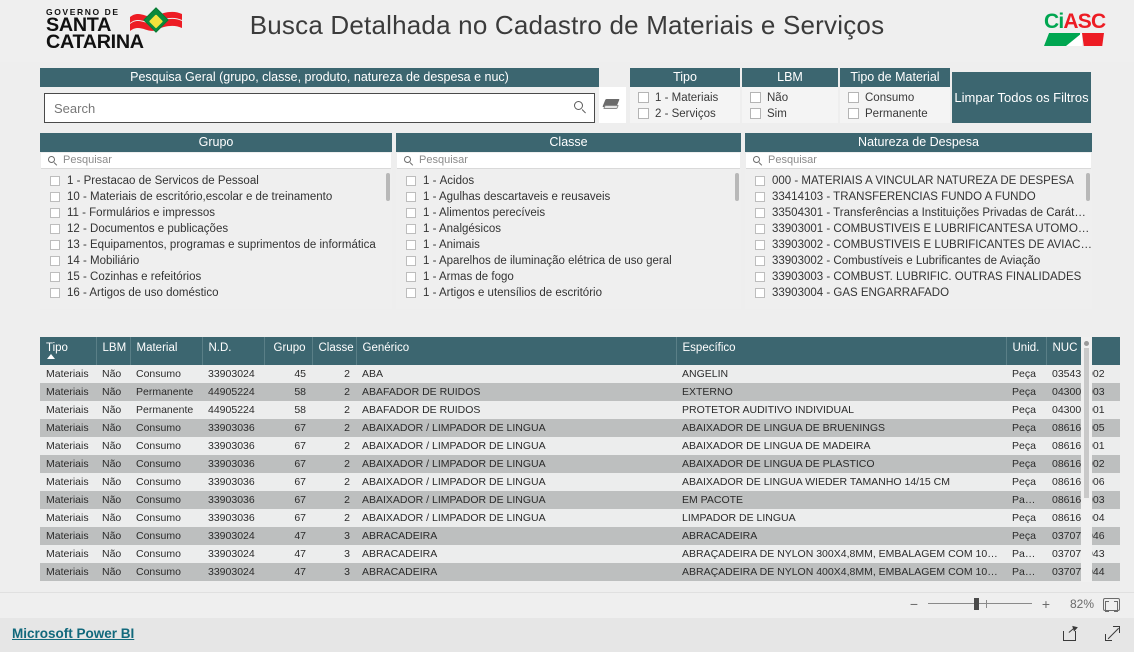  I want to click on slicer-natureza-search: Pesquisar, so click(918, 161).